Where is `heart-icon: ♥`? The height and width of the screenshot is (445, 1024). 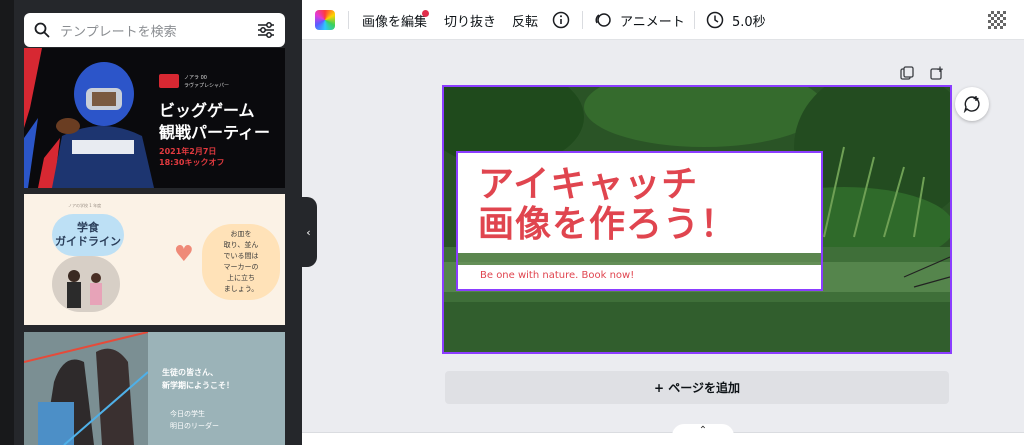
heart-icon: ♥ is located at coordinates (184, 254).